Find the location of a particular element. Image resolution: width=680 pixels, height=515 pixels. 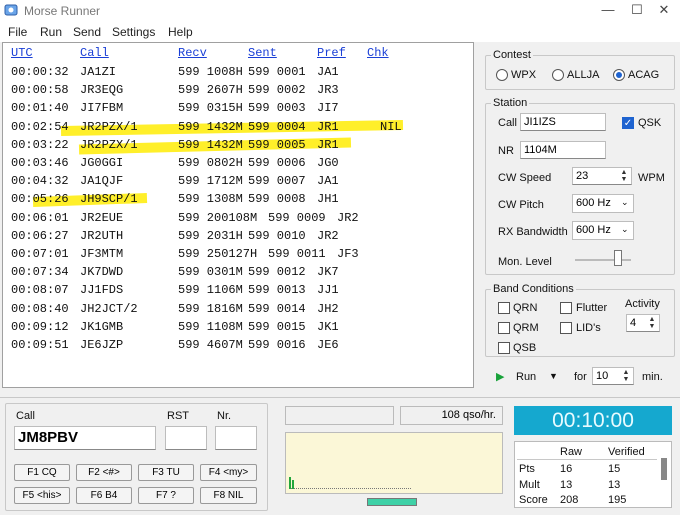

lids-label: LID's is located at coordinates (588, 328).